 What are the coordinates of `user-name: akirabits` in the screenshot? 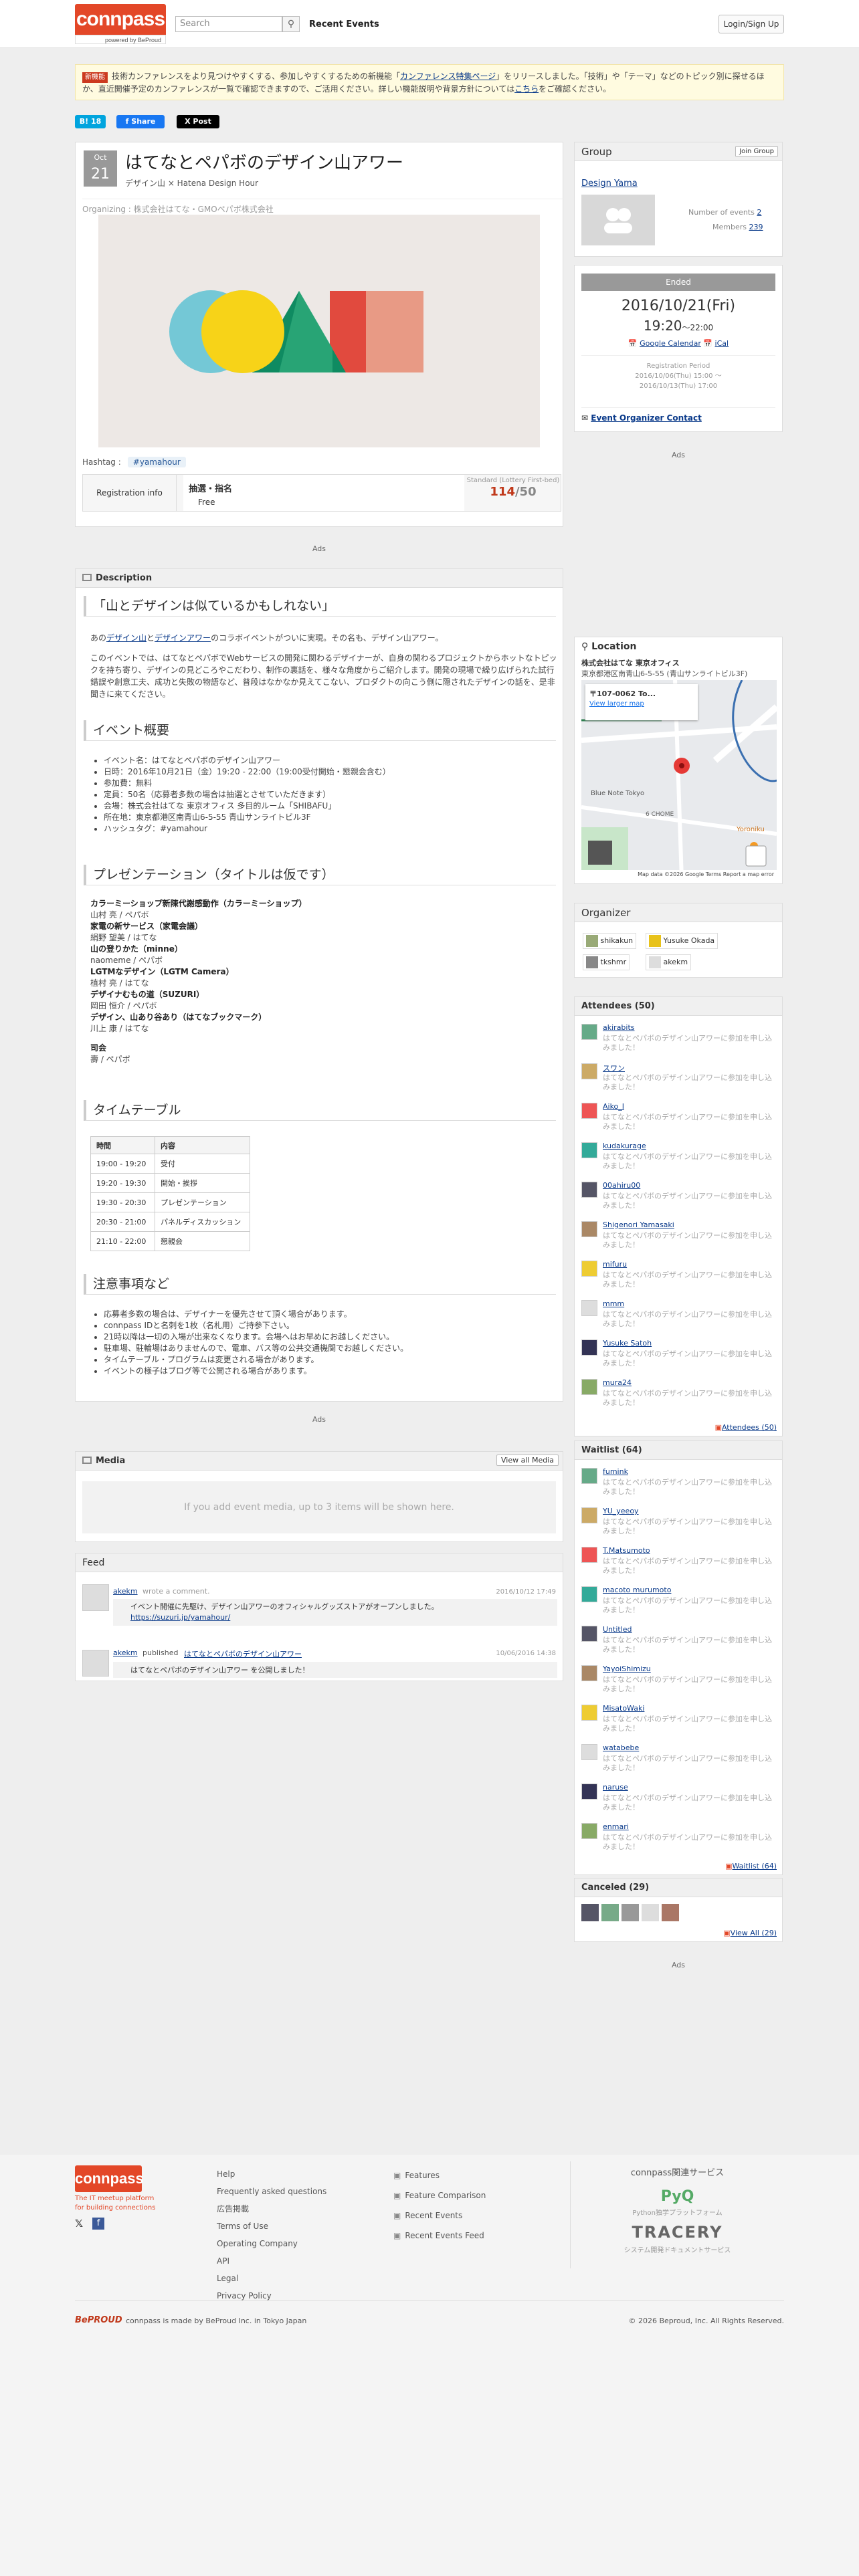 It's located at (619, 1027).